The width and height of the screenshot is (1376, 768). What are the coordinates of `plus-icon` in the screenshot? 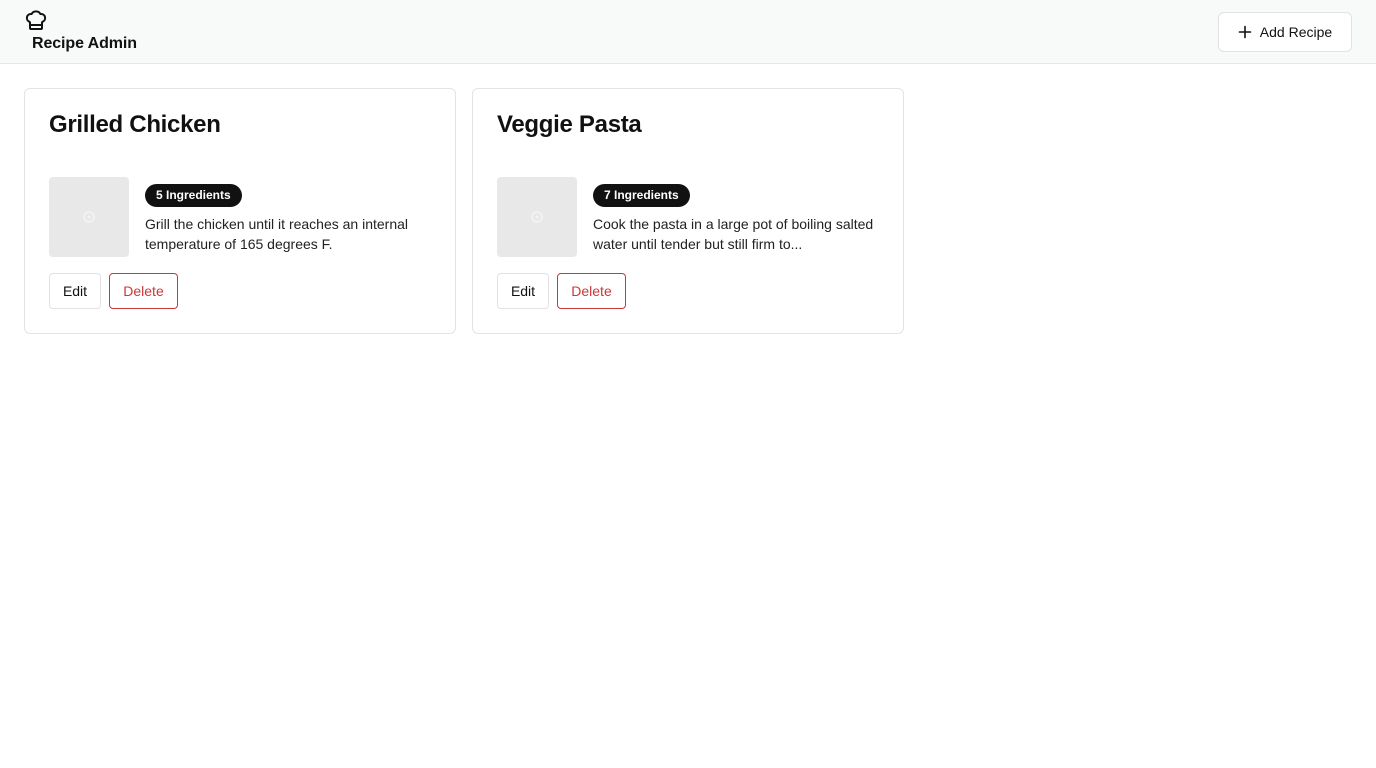 It's located at (1245, 32).